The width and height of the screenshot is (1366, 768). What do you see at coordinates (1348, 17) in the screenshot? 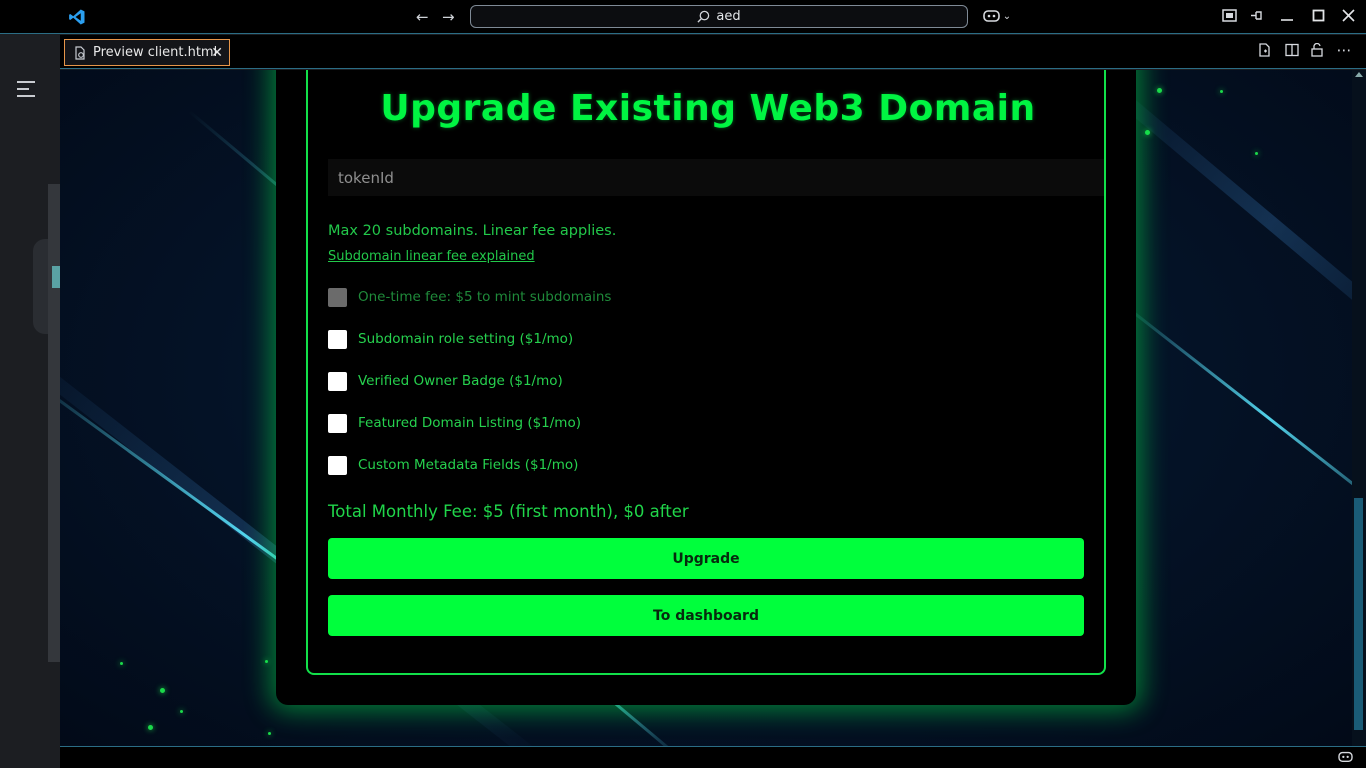
I see `close-icon` at bounding box center [1348, 17].